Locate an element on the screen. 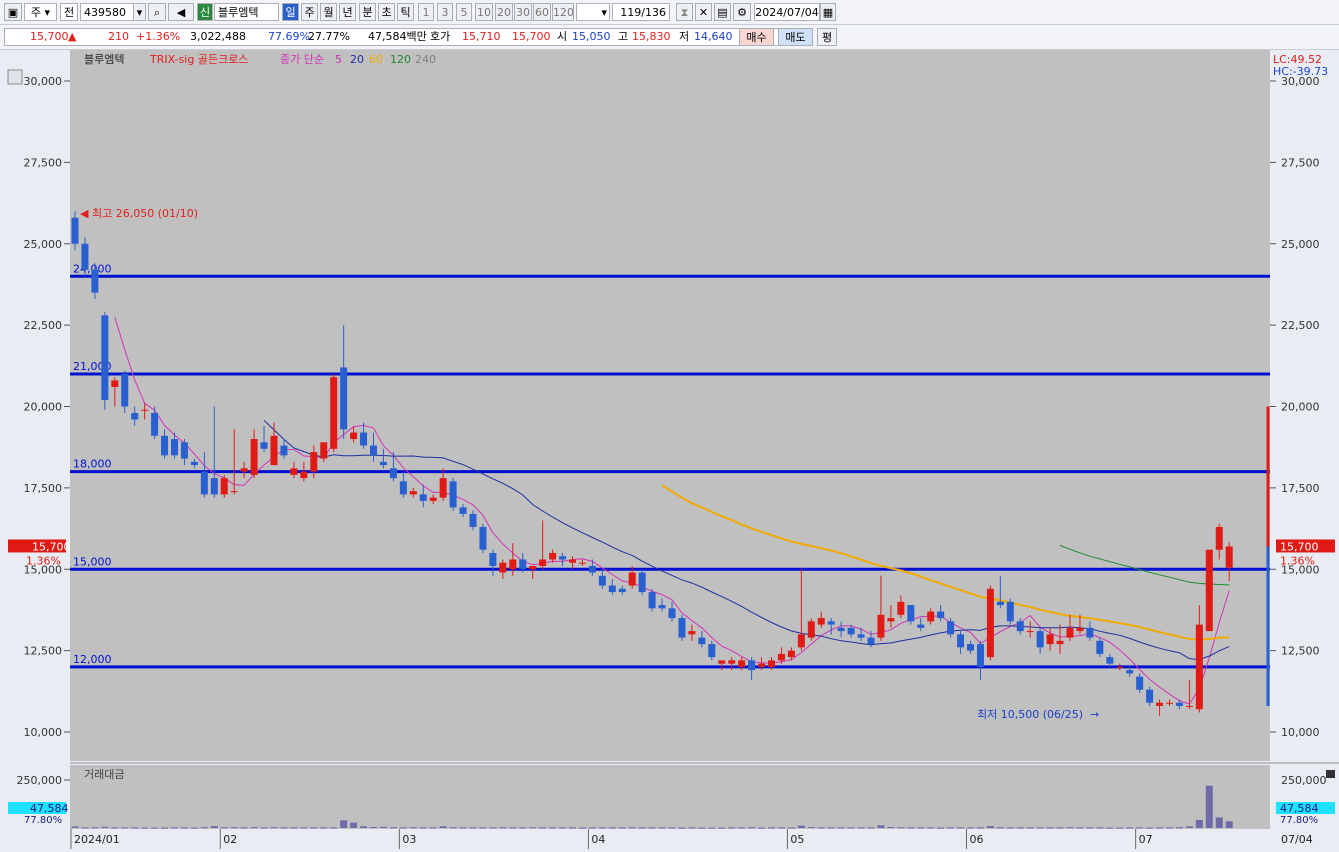 Image resolution: width=1339 pixels, height=852 pixels. date-input: 2024/07/04 is located at coordinates (787, 12).